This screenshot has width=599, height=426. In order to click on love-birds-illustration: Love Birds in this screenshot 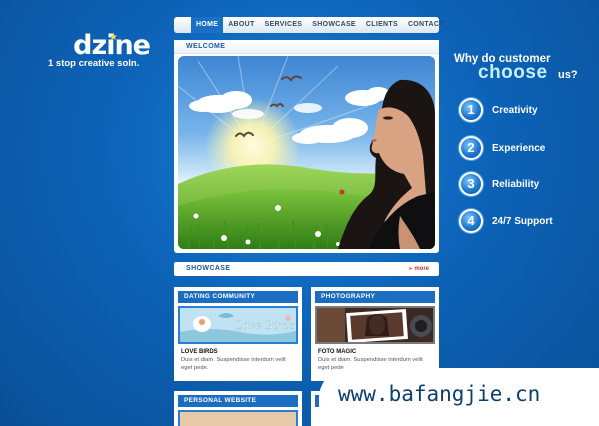, I will do `click(238, 325)`.